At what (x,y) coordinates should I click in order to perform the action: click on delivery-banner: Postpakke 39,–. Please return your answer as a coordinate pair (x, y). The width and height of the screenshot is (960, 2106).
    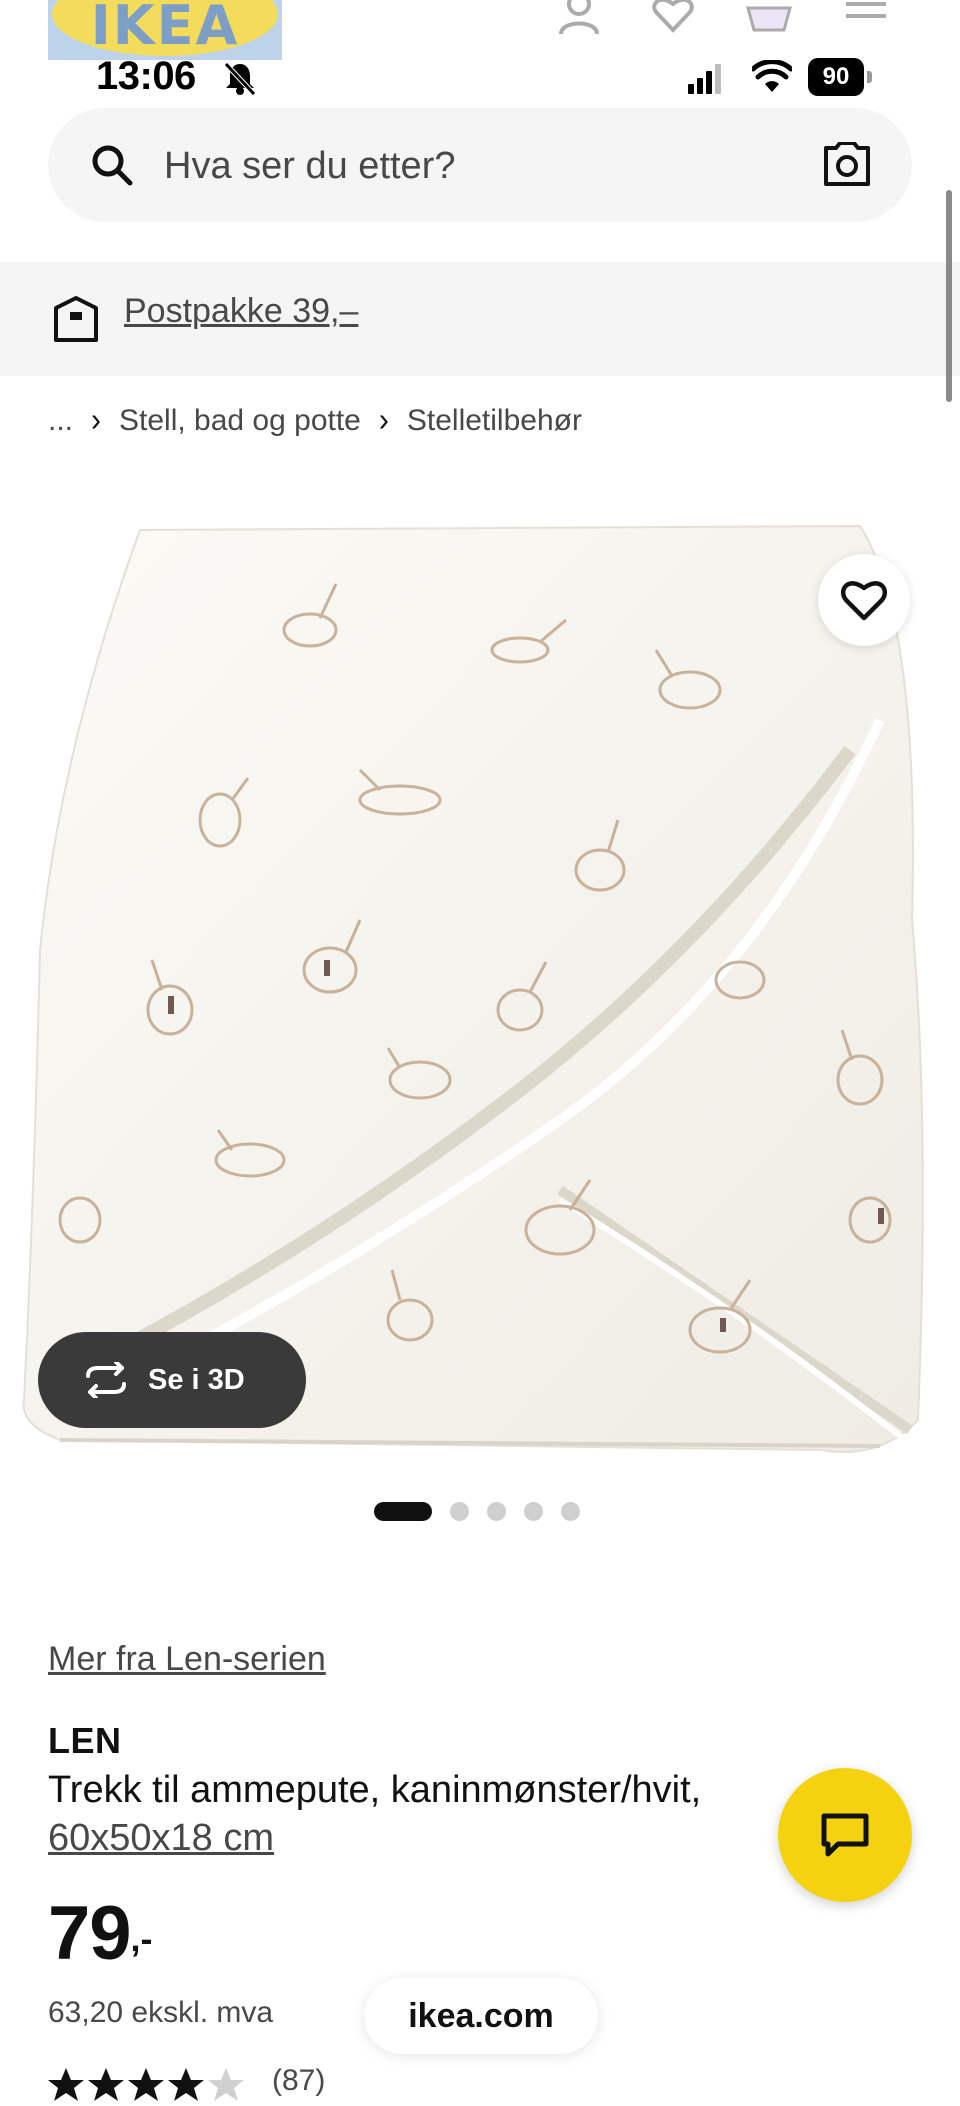
    Looking at the image, I should click on (480, 319).